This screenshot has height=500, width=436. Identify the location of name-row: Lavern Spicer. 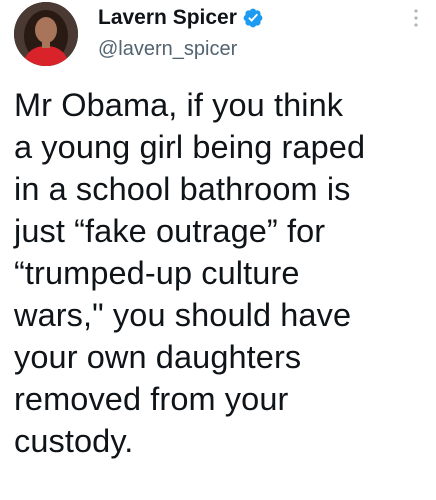
(181, 18).